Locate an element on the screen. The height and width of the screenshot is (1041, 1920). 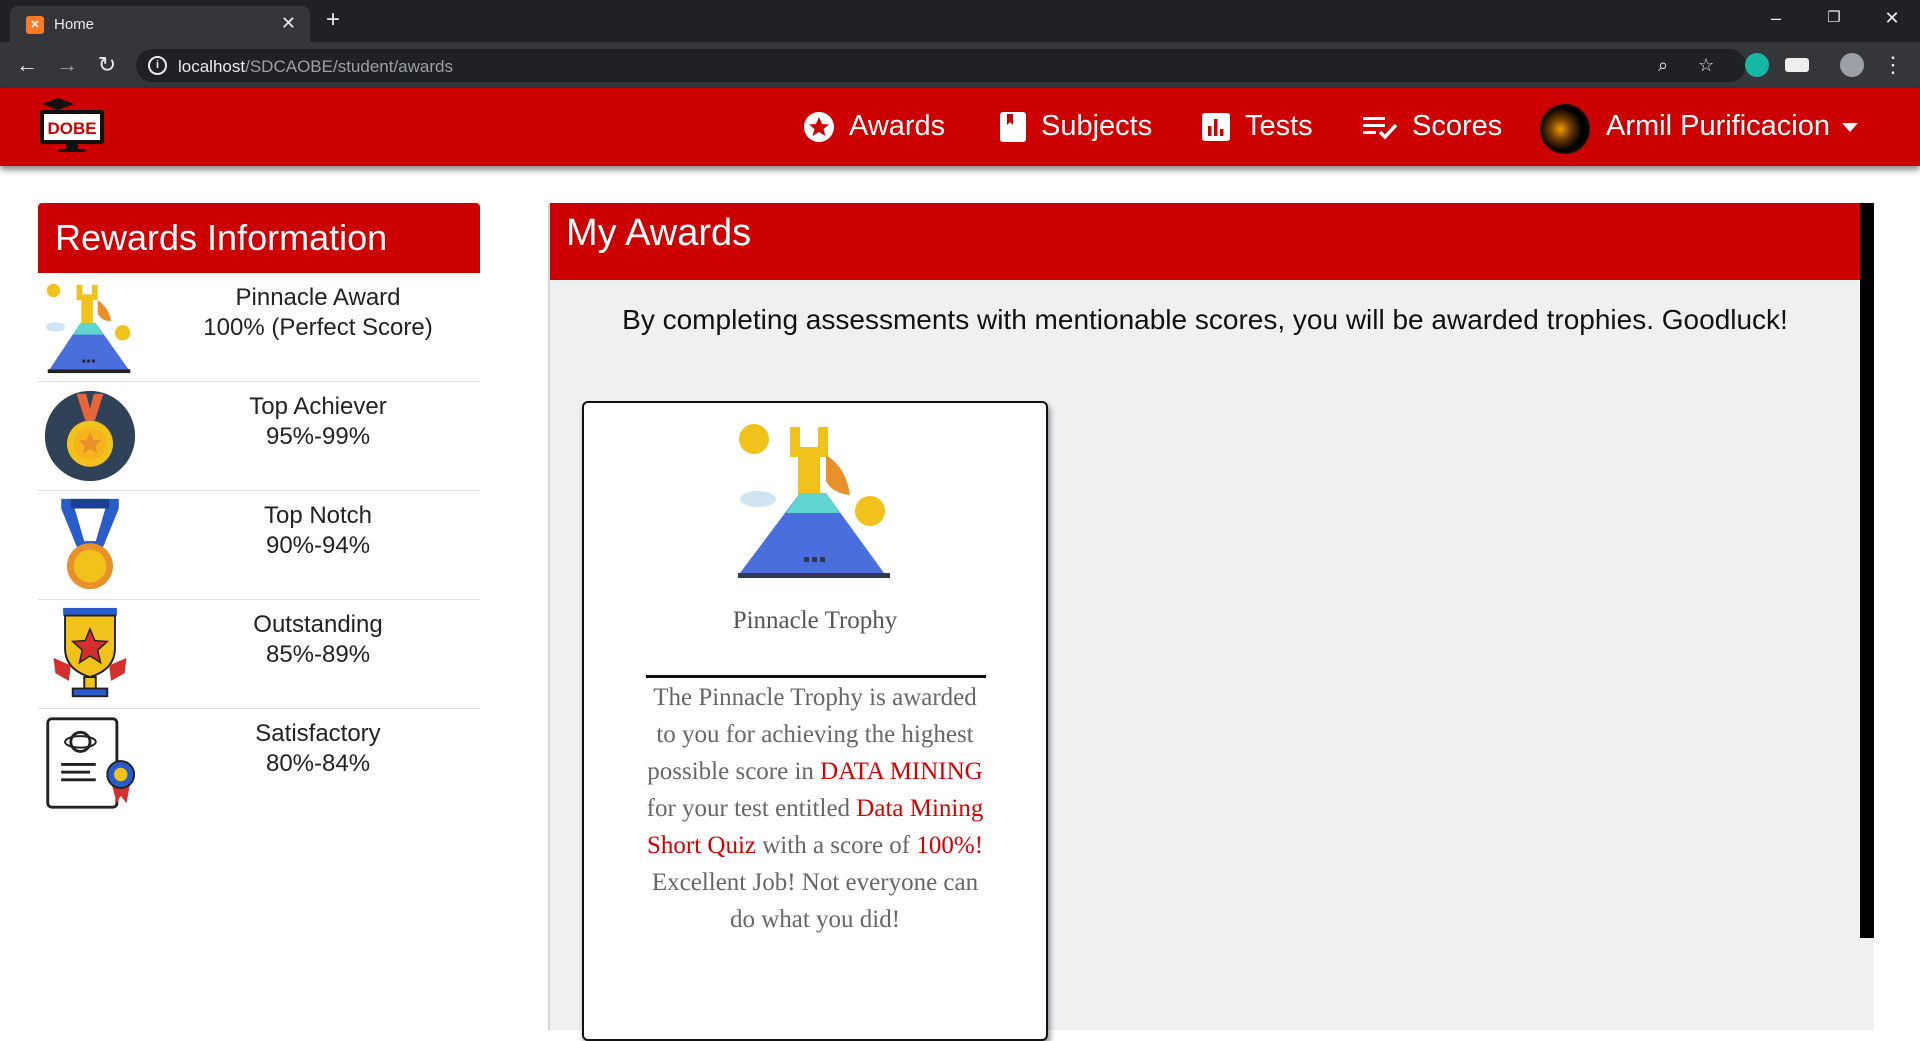
window-close-icon: ✕ is located at coordinates (1892, 18).